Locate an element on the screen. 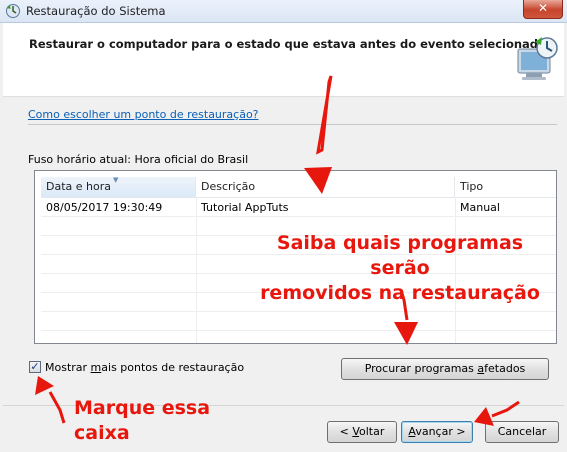 Image resolution: width=567 pixels, height=452 pixels. scan-affected-programs-button: Procurar programas afetados is located at coordinates (445, 369).